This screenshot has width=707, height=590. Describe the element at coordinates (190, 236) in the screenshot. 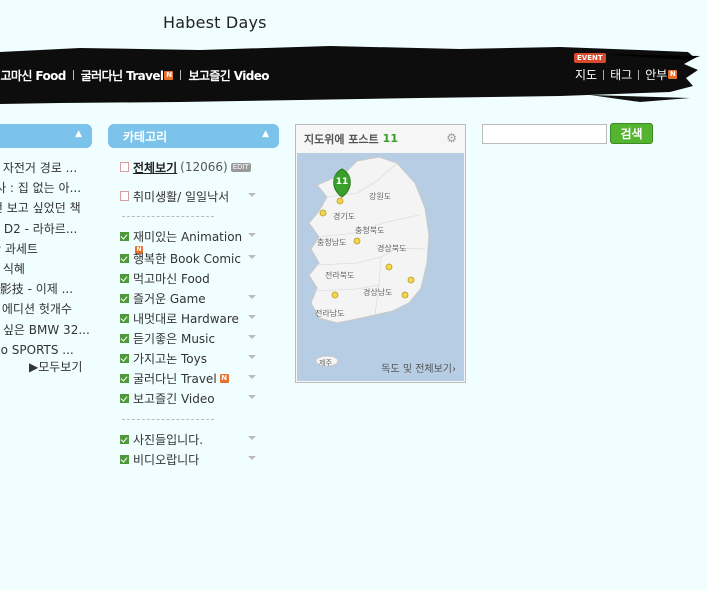

I see `category-item: 재미있는 Animation` at that location.